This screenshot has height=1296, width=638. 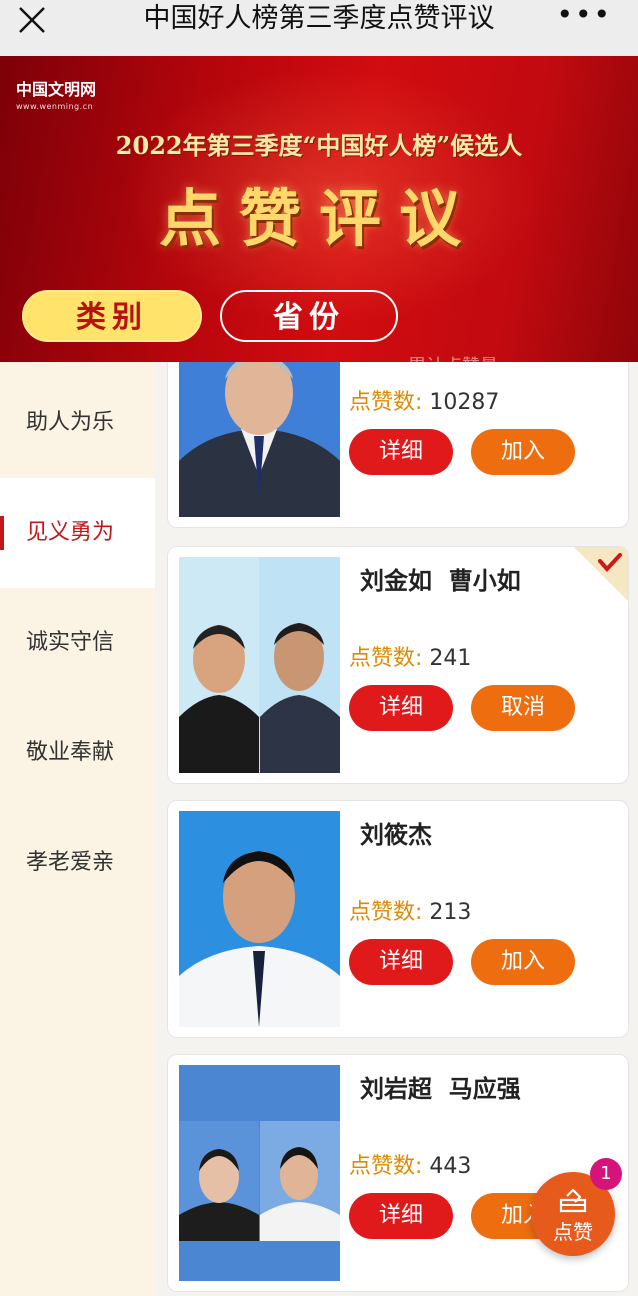 What do you see at coordinates (464, 402) in the screenshot?
I see `likes-value: 10287` at bounding box center [464, 402].